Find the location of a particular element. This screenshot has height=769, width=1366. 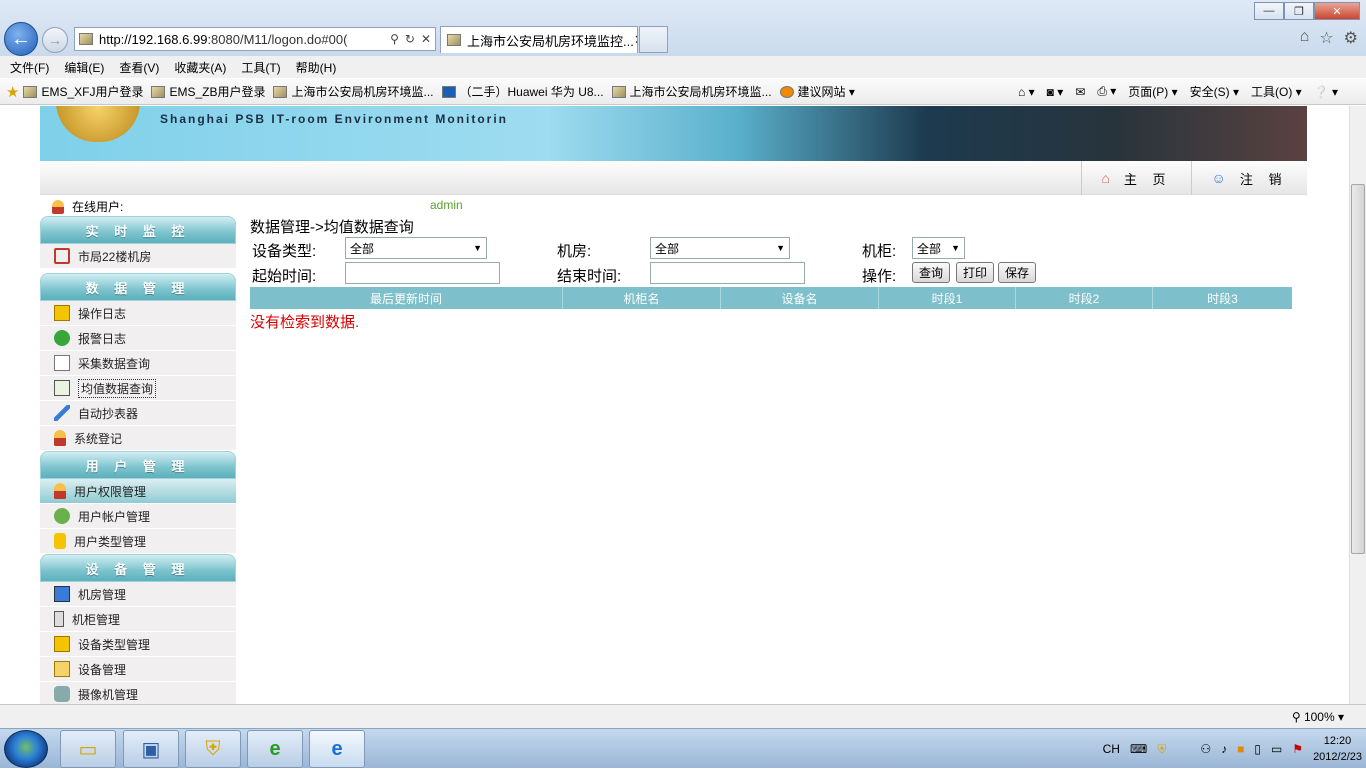

keyboard-icon: ⌨ is located at coordinates (1138, 749).